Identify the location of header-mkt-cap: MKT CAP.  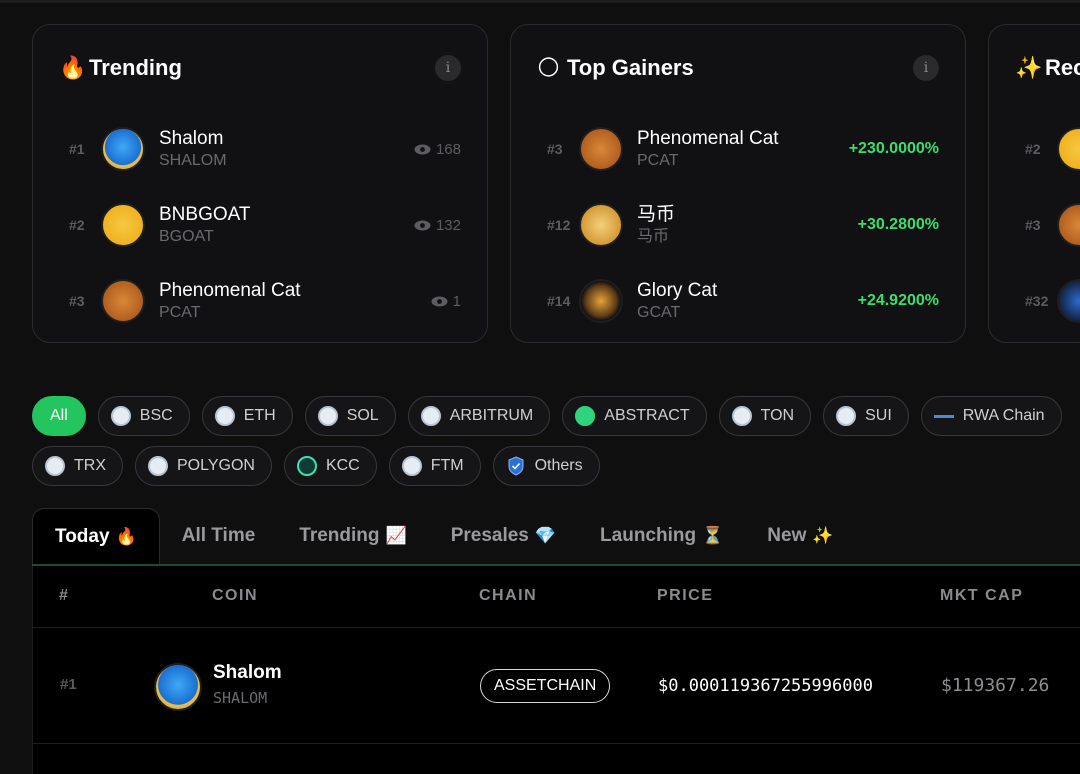
(981, 596).